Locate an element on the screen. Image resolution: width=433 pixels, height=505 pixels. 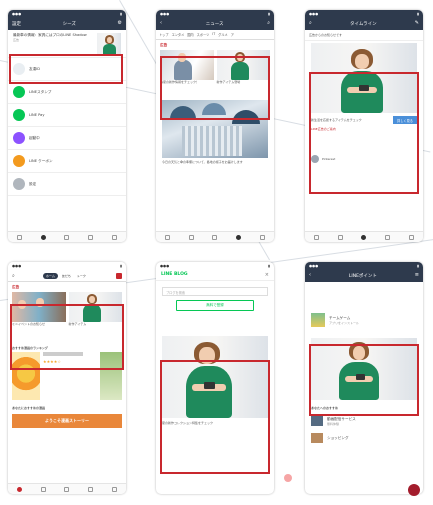
tab-it: IT is located at coordinates (213, 34).